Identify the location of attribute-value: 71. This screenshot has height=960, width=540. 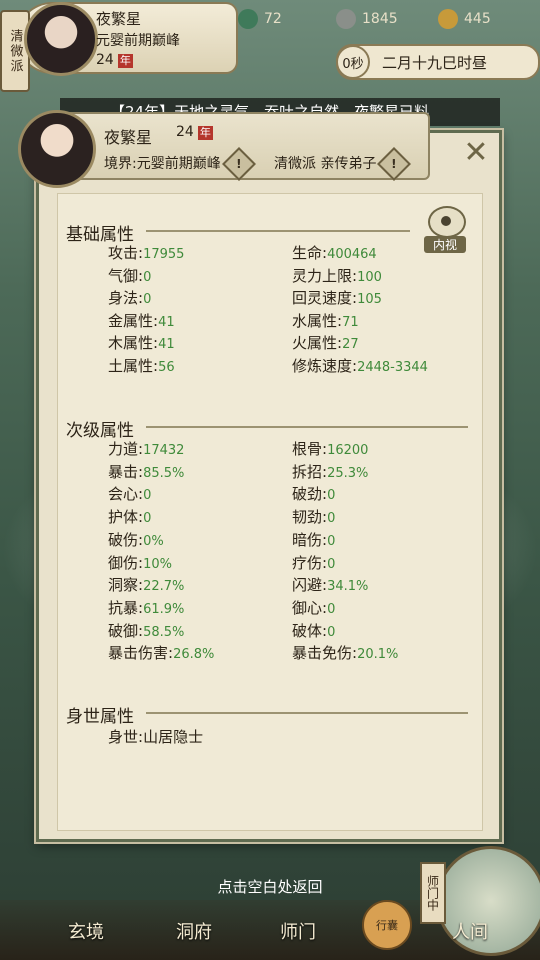
(350, 322).